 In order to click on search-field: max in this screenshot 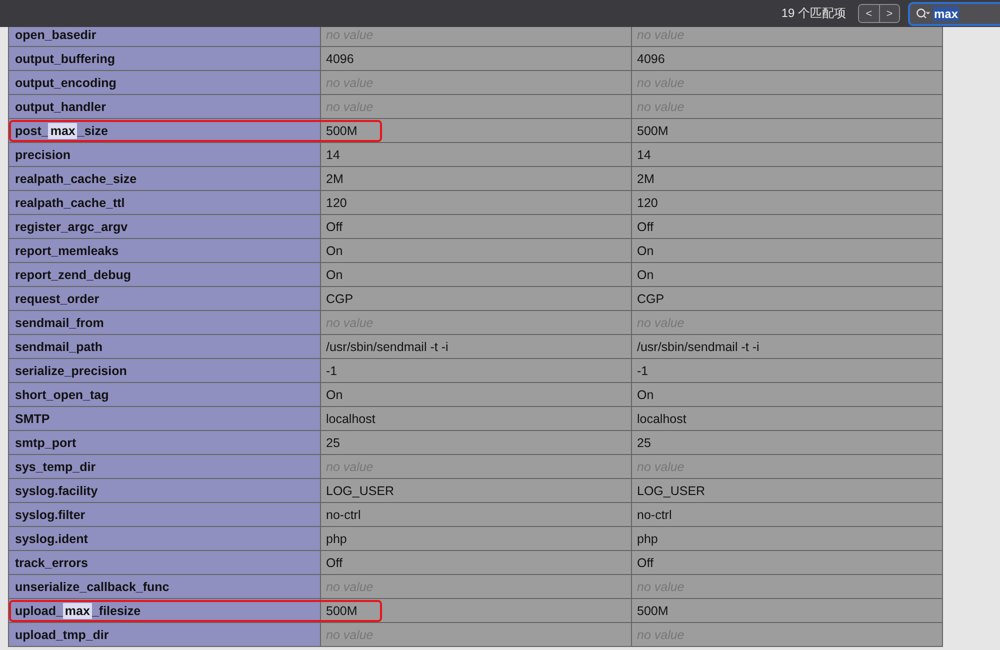, I will do `click(954, 14)`.